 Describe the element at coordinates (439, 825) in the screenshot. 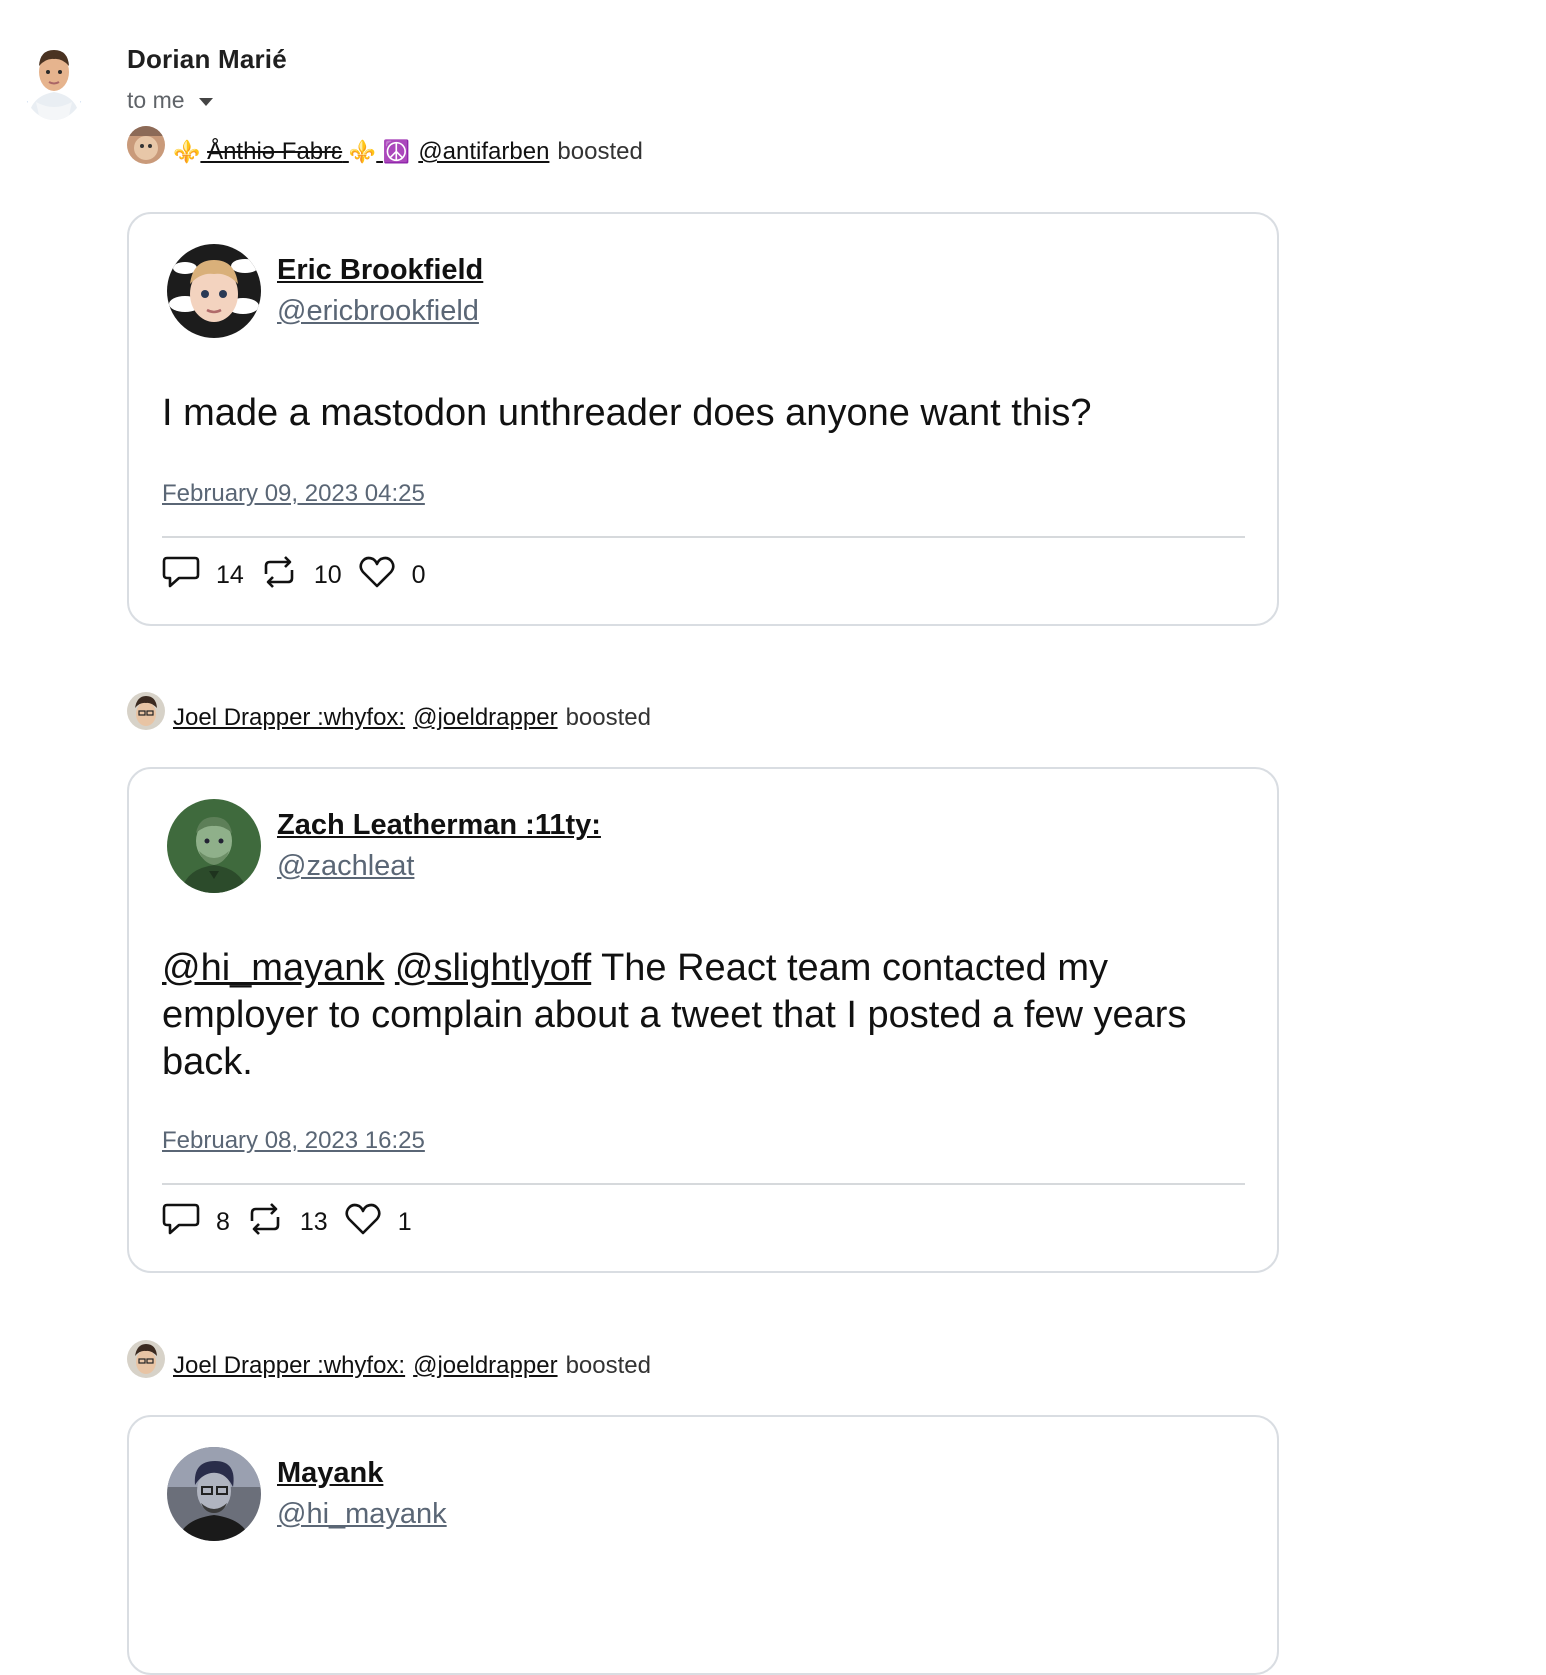

I see `author-name: Zach Leatherman :11ty:` at that location.